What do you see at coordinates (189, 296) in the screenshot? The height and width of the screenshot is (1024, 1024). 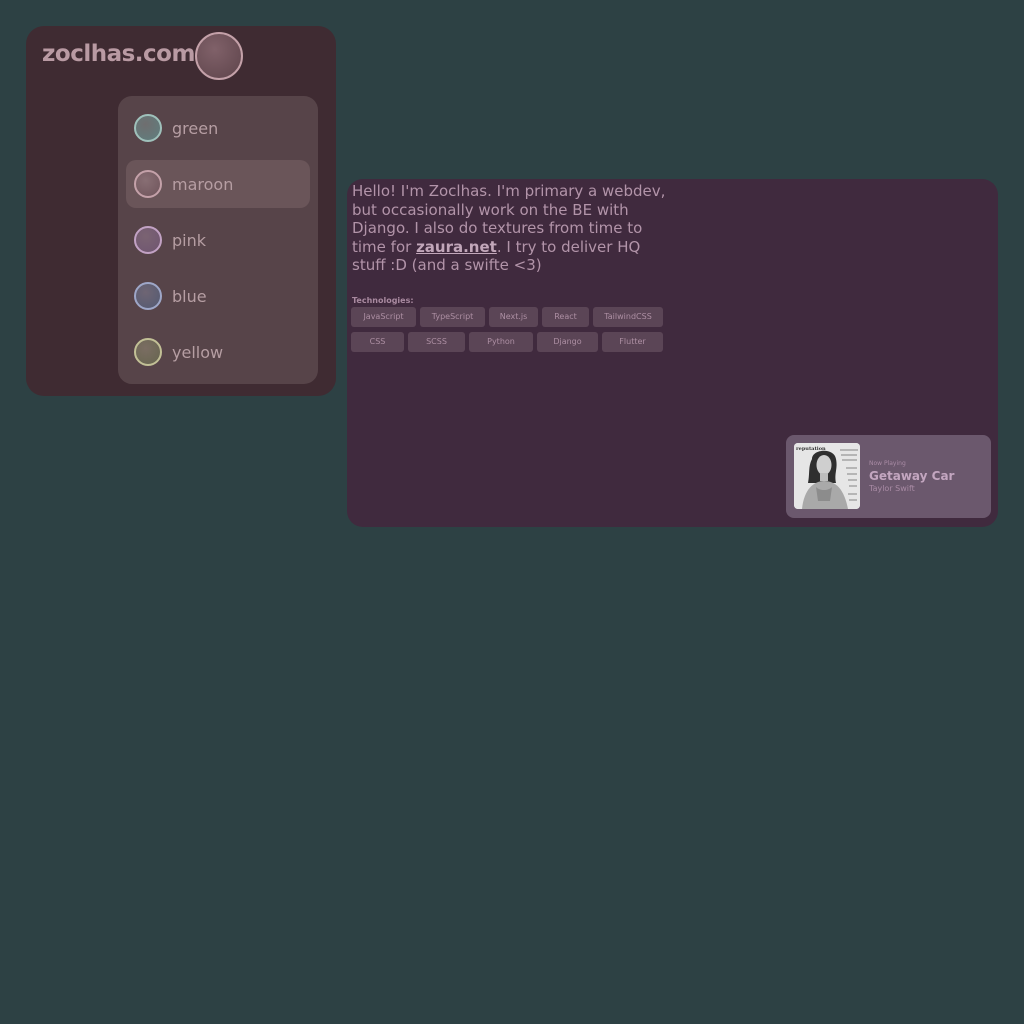 I see `theme-option-label: blue` at bounding box center [189, 296].